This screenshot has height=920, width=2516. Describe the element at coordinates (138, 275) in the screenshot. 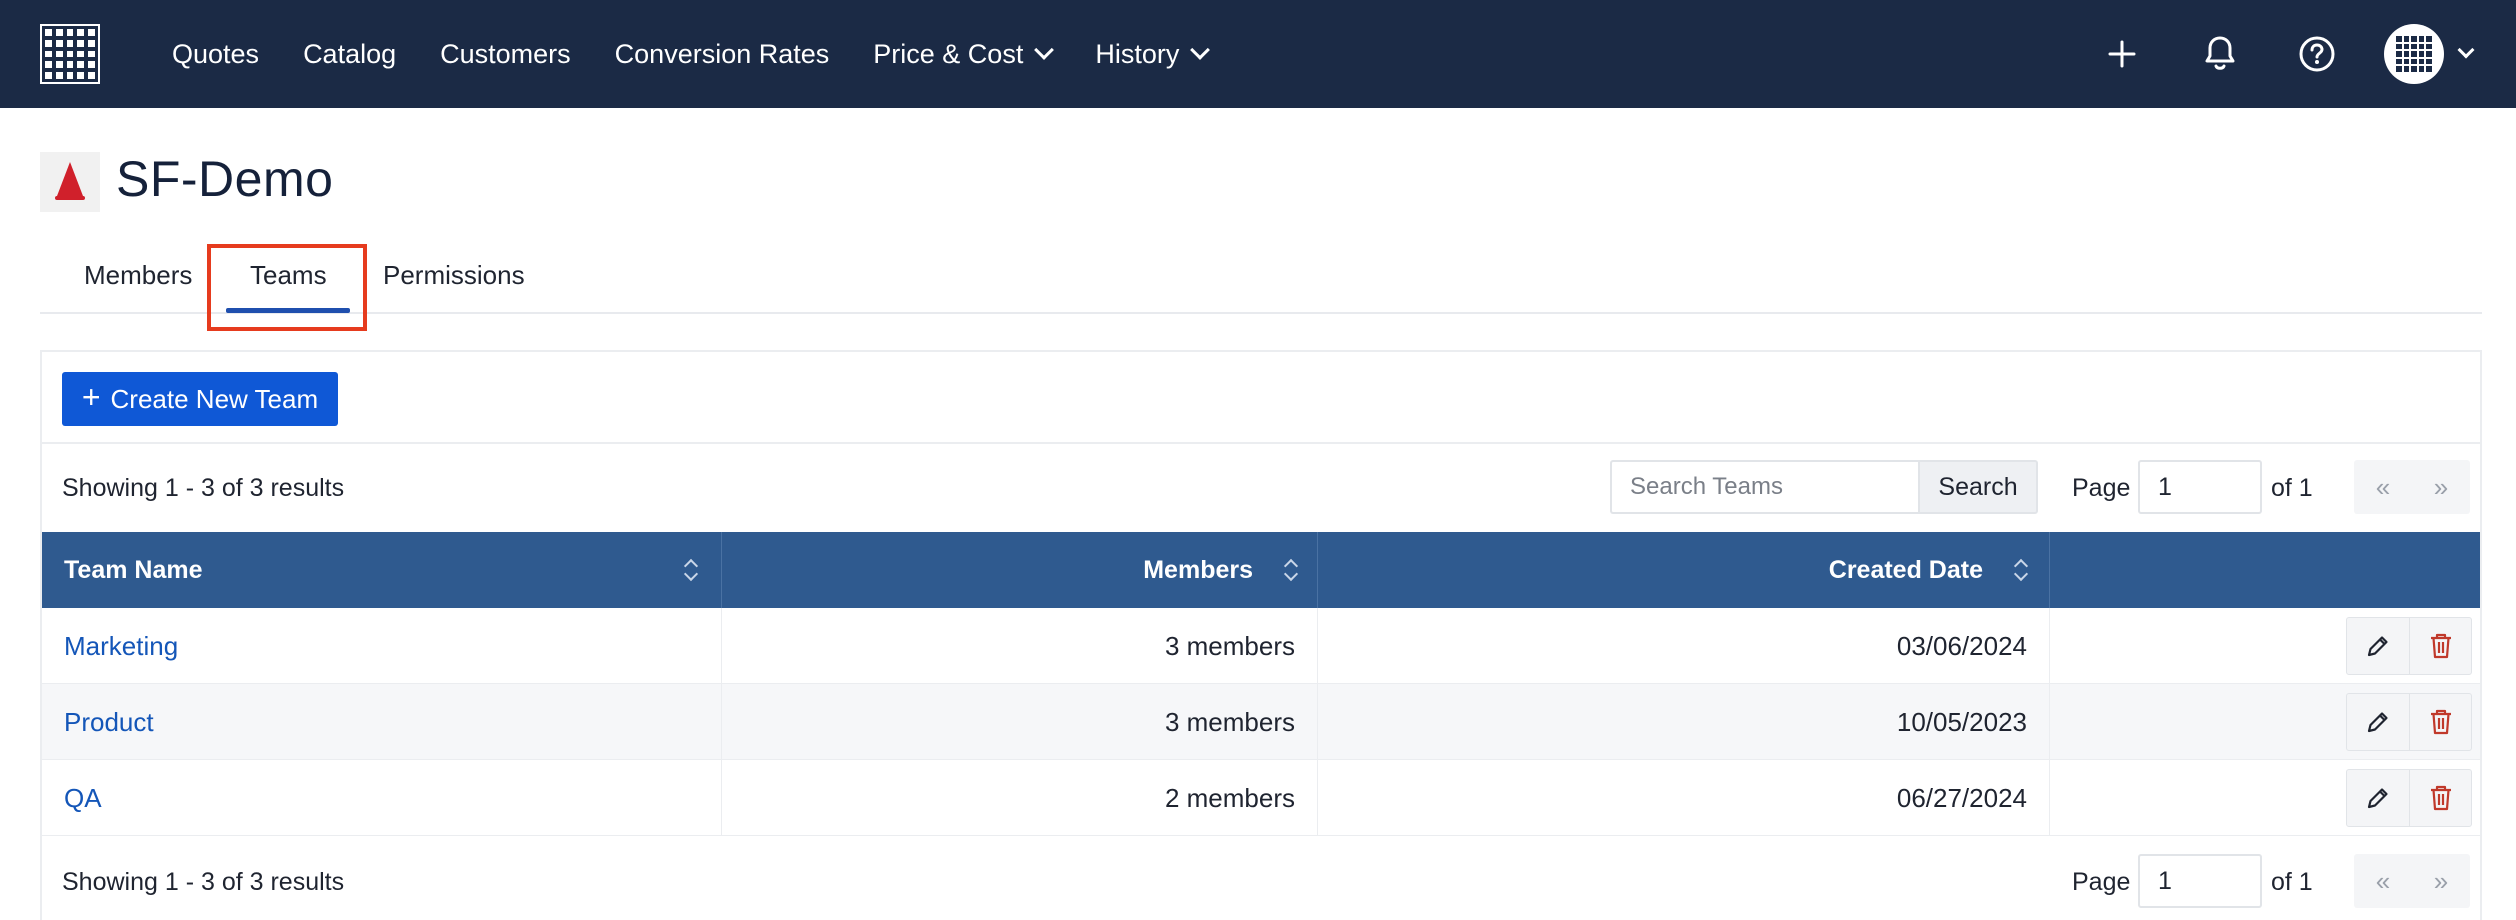

I see `tab-members: Members` at that location.